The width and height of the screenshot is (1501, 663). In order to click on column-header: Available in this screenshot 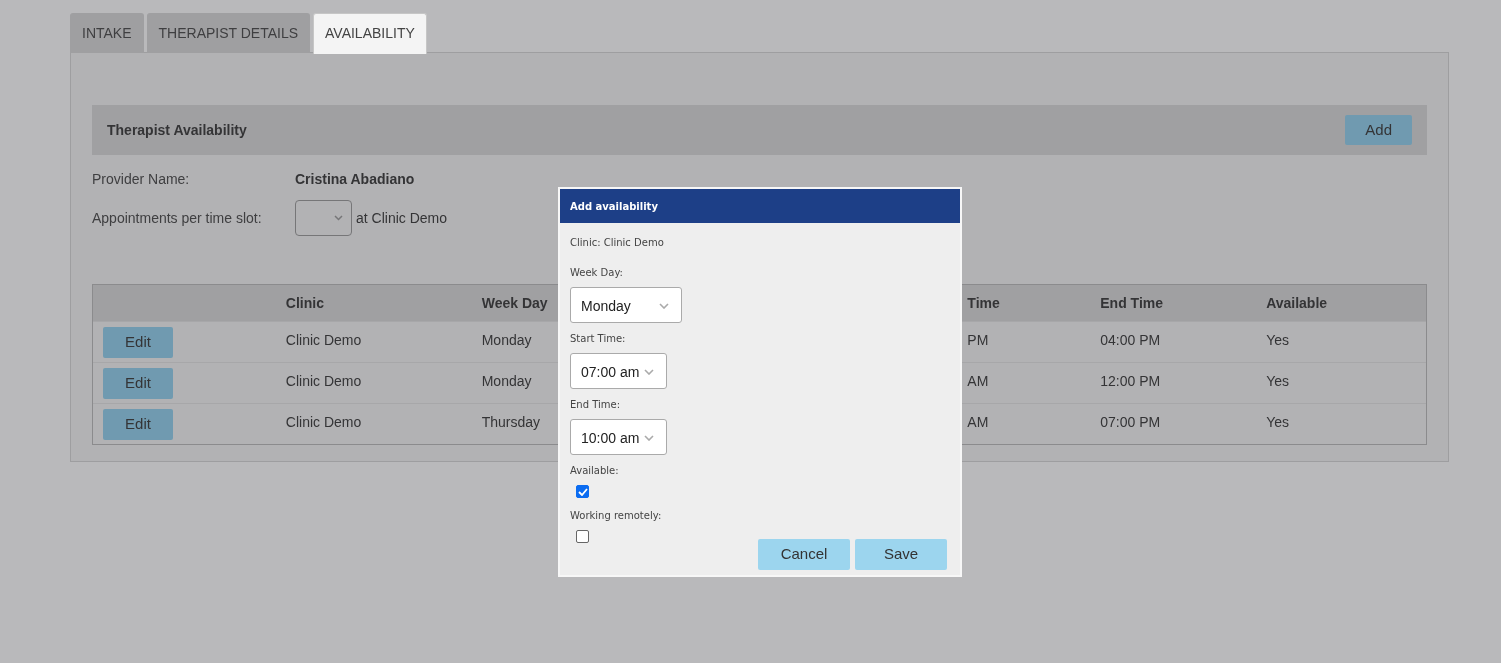, I will do `click(1297, 302)`.